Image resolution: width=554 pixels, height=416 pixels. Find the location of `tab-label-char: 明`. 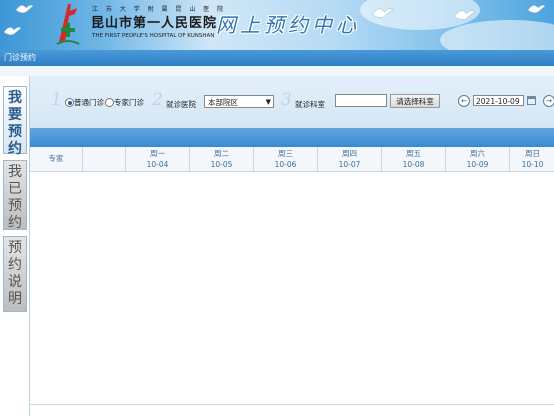

tab-label-char: 明 is located at coordinates (15, 299).